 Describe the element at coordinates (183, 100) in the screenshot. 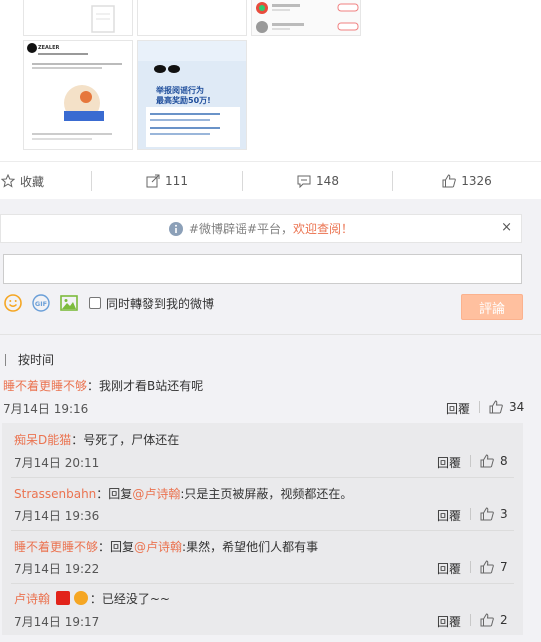

I see `poster-subtitle: 最高奖励50万!` at that location.